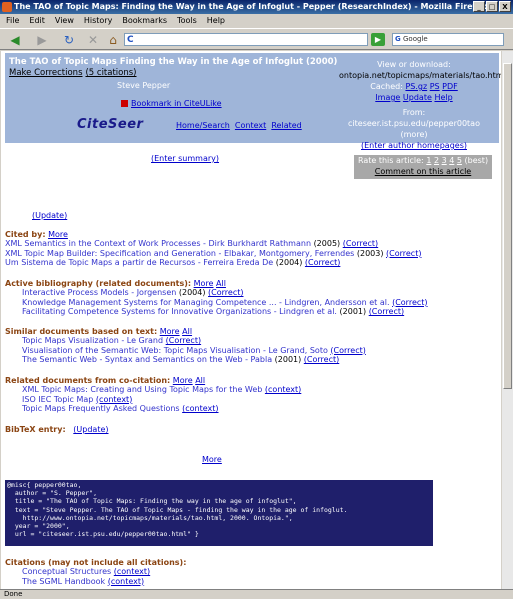  I want to click on rating-star-5: 5, so click(459, 160).